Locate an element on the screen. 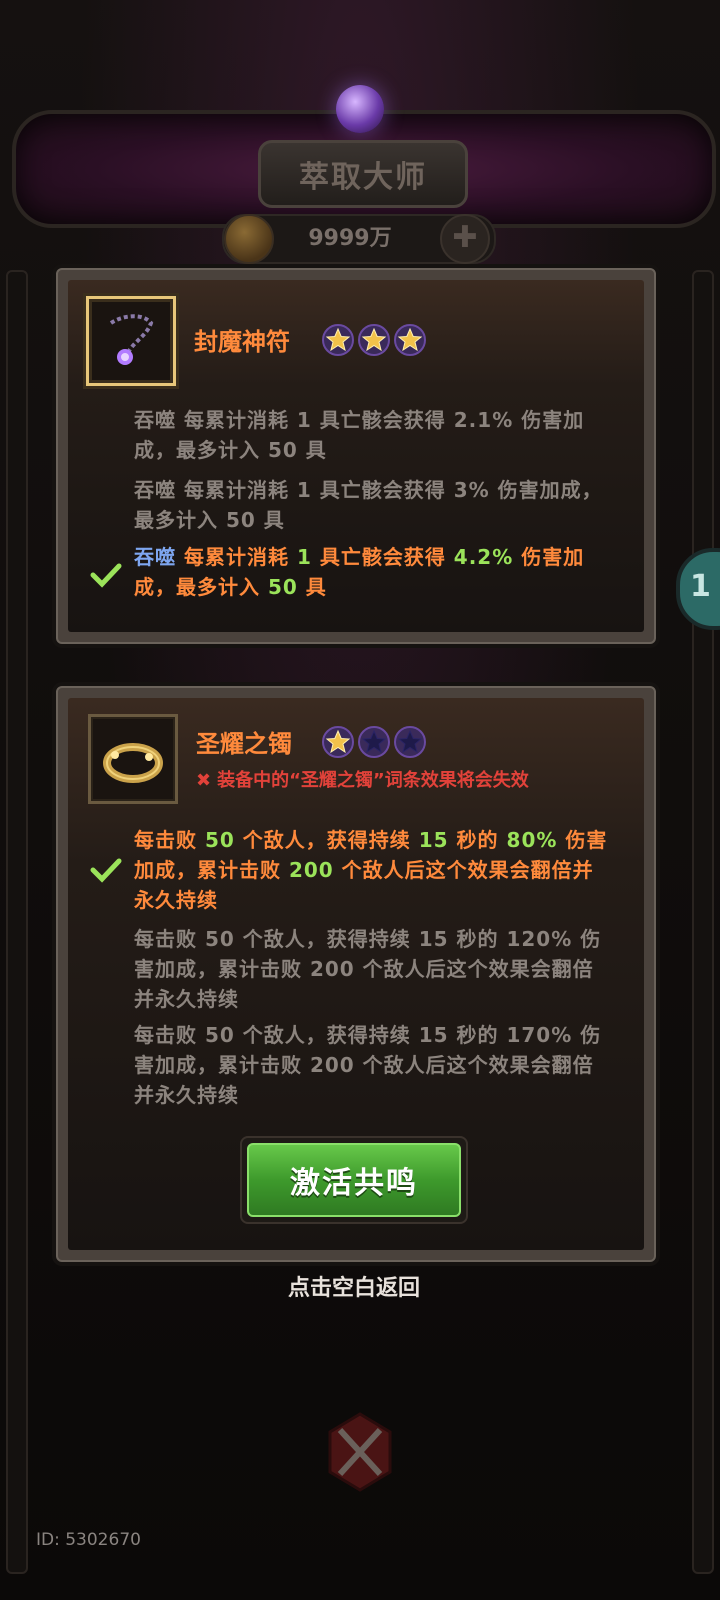  activate-resonance-button: 激活共鸣 is located at coordinates (354, 1180).